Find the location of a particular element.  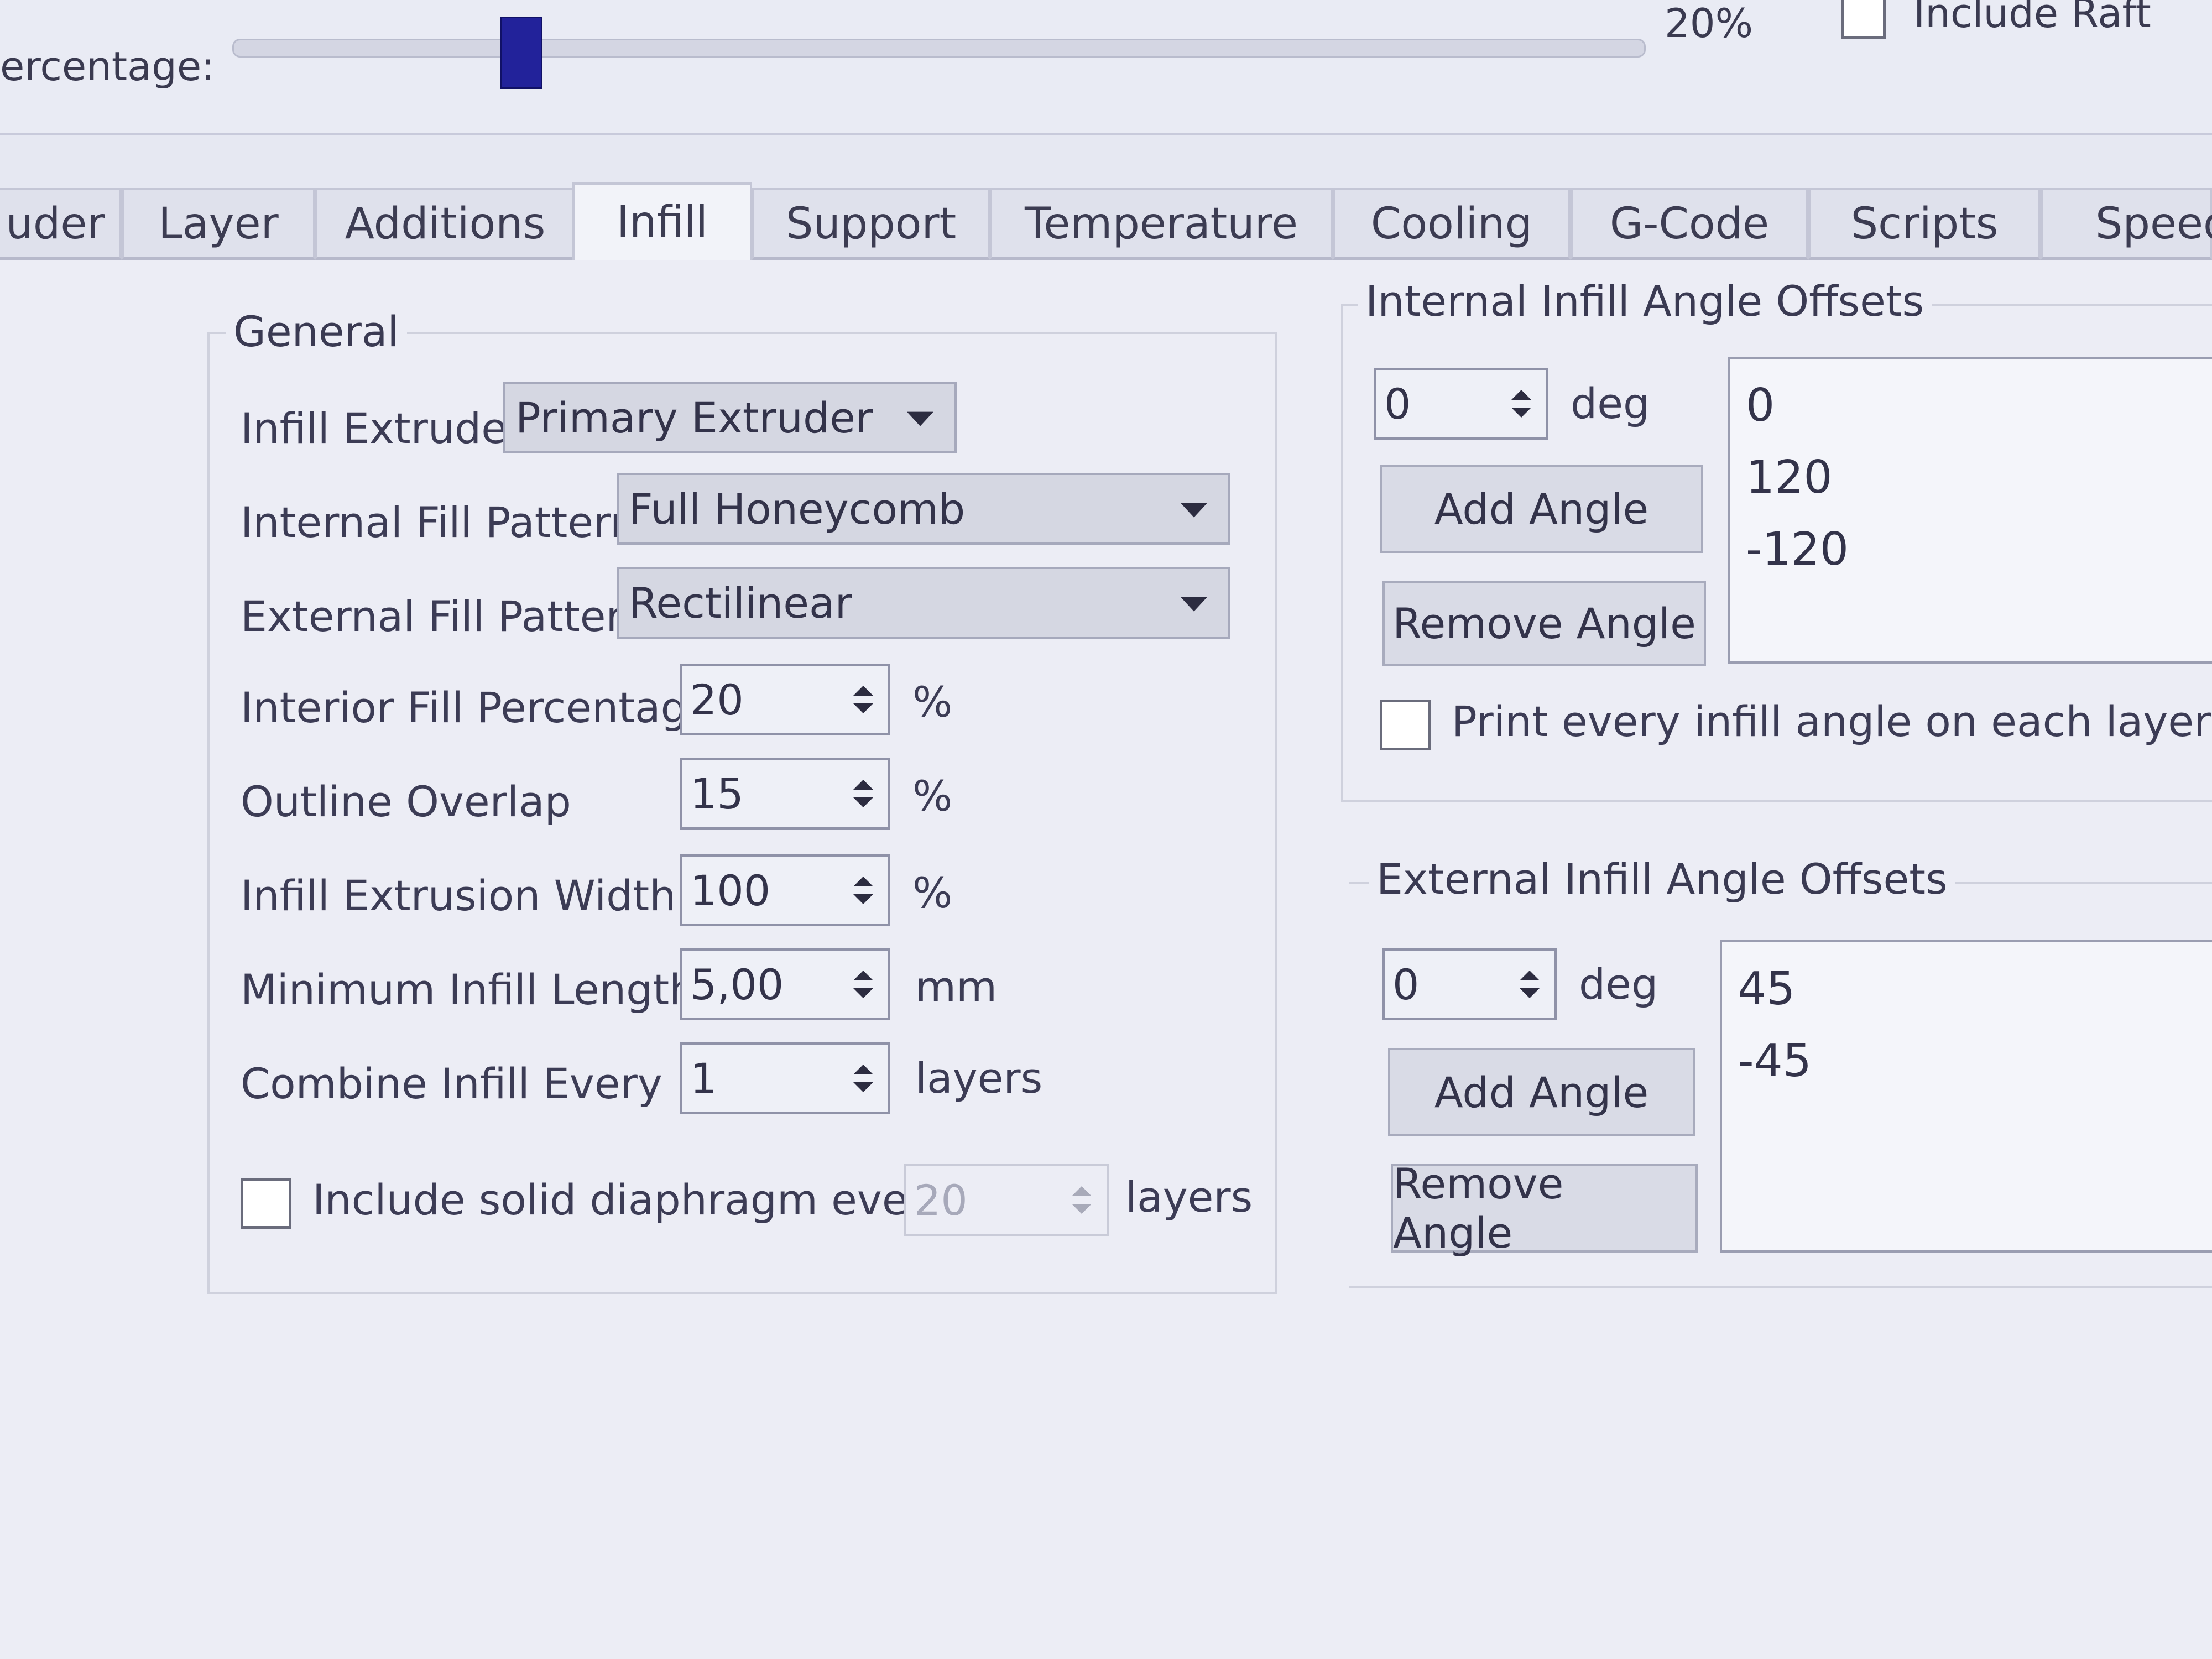

minimum-infill-length-unit: mm is located at coordinates (956, 986).